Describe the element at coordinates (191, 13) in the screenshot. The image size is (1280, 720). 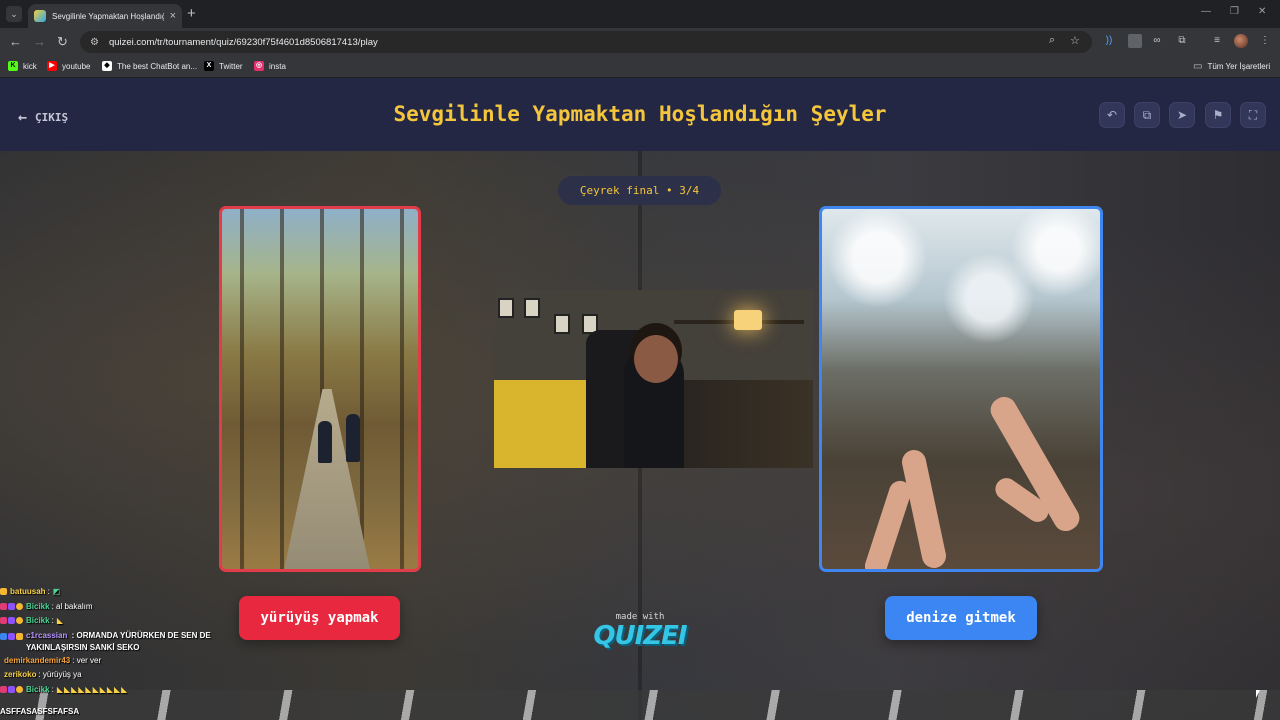
I see `new-tab-button: +` at that location.